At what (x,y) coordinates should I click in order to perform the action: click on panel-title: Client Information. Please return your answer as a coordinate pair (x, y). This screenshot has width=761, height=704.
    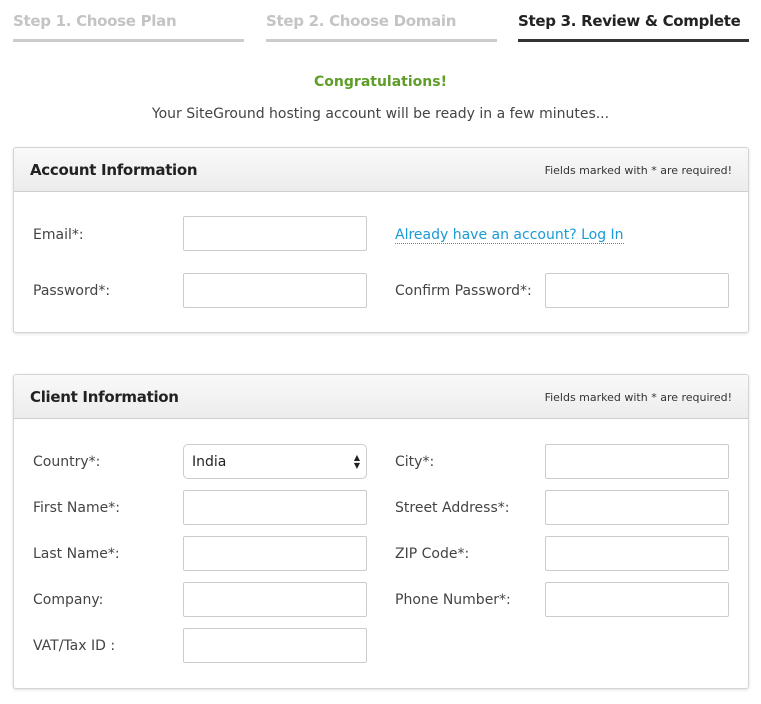
    Looking at the image, I should click on (104, 397).